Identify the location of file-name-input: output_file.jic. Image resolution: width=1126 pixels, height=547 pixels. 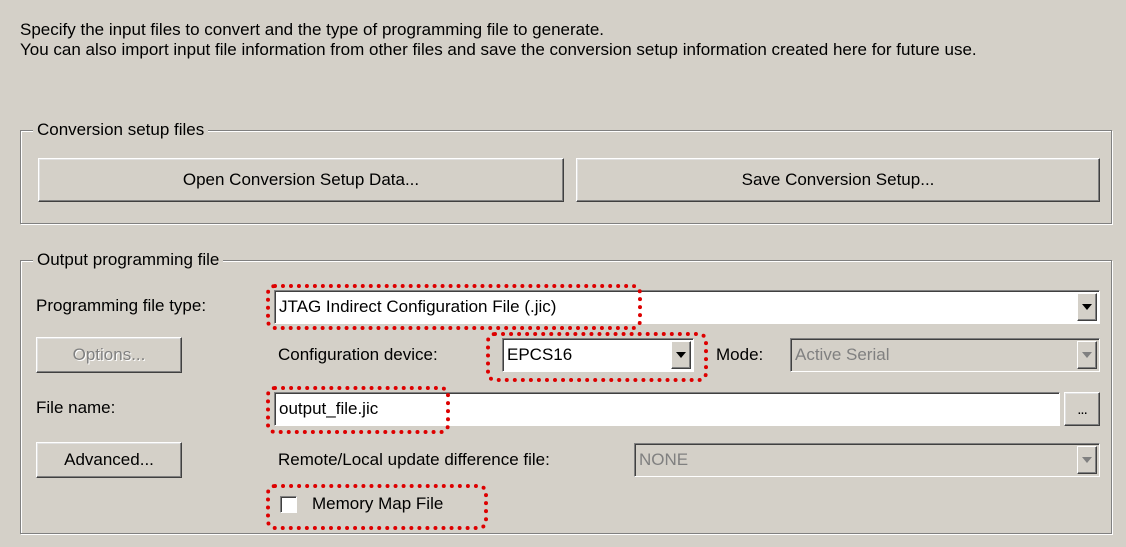
(667, 409).